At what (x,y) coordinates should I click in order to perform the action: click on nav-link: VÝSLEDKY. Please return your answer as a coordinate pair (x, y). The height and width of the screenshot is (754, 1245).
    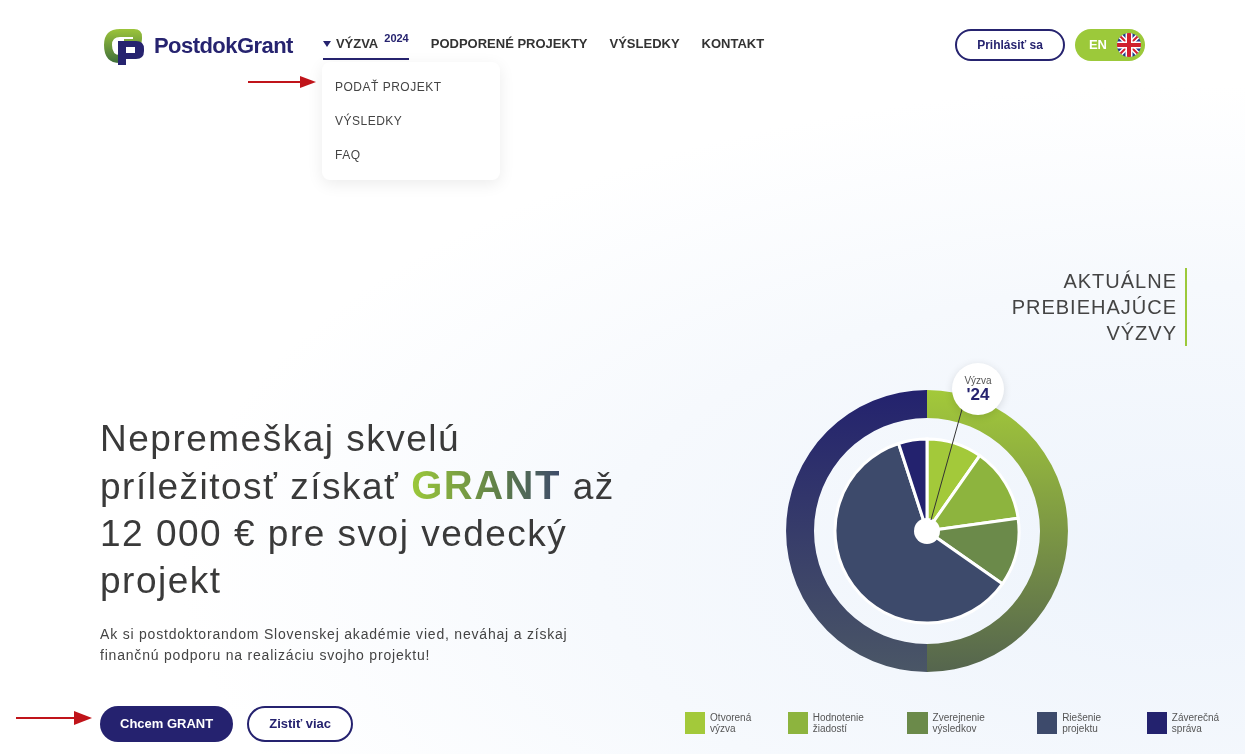
    Looking at the image, I should click on (644, 47).